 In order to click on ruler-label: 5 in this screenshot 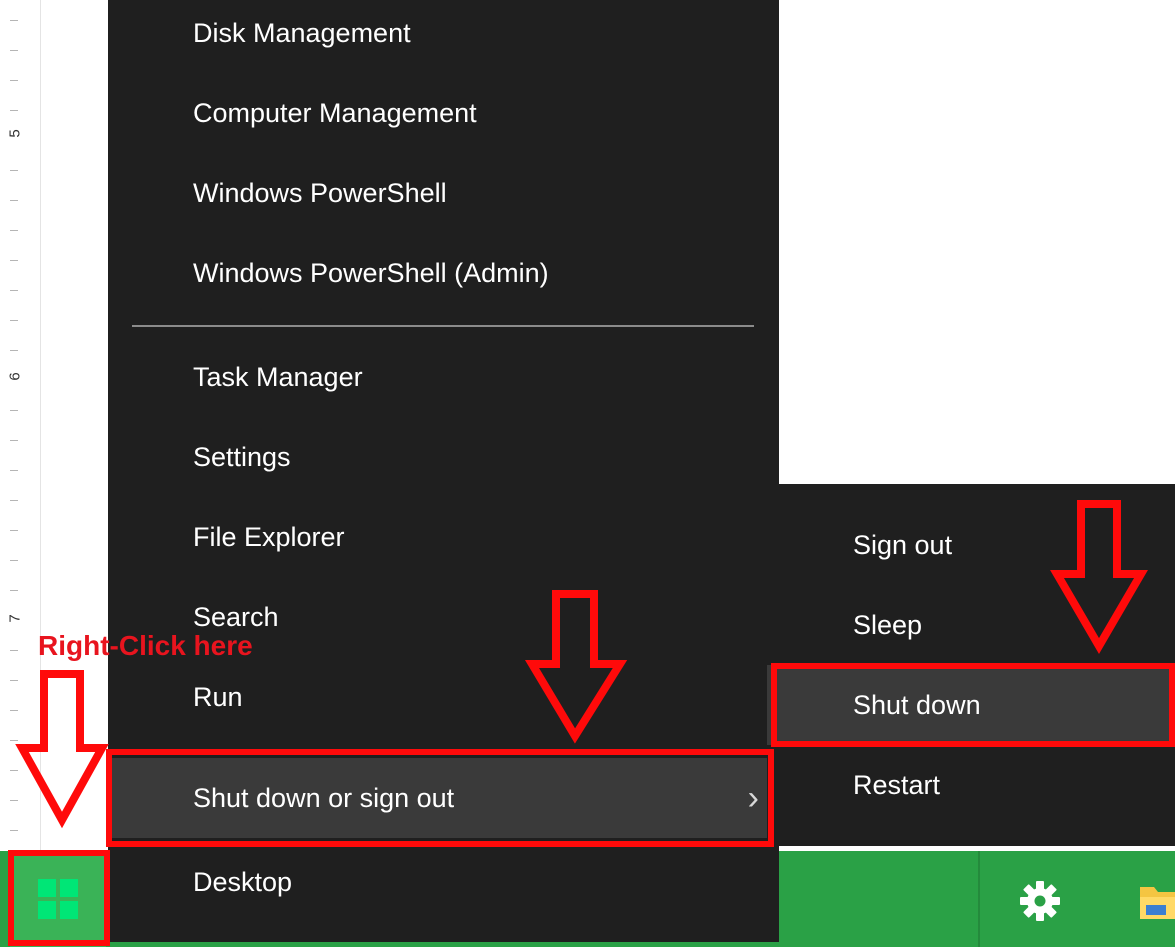, I will do `click(15, 133)`.